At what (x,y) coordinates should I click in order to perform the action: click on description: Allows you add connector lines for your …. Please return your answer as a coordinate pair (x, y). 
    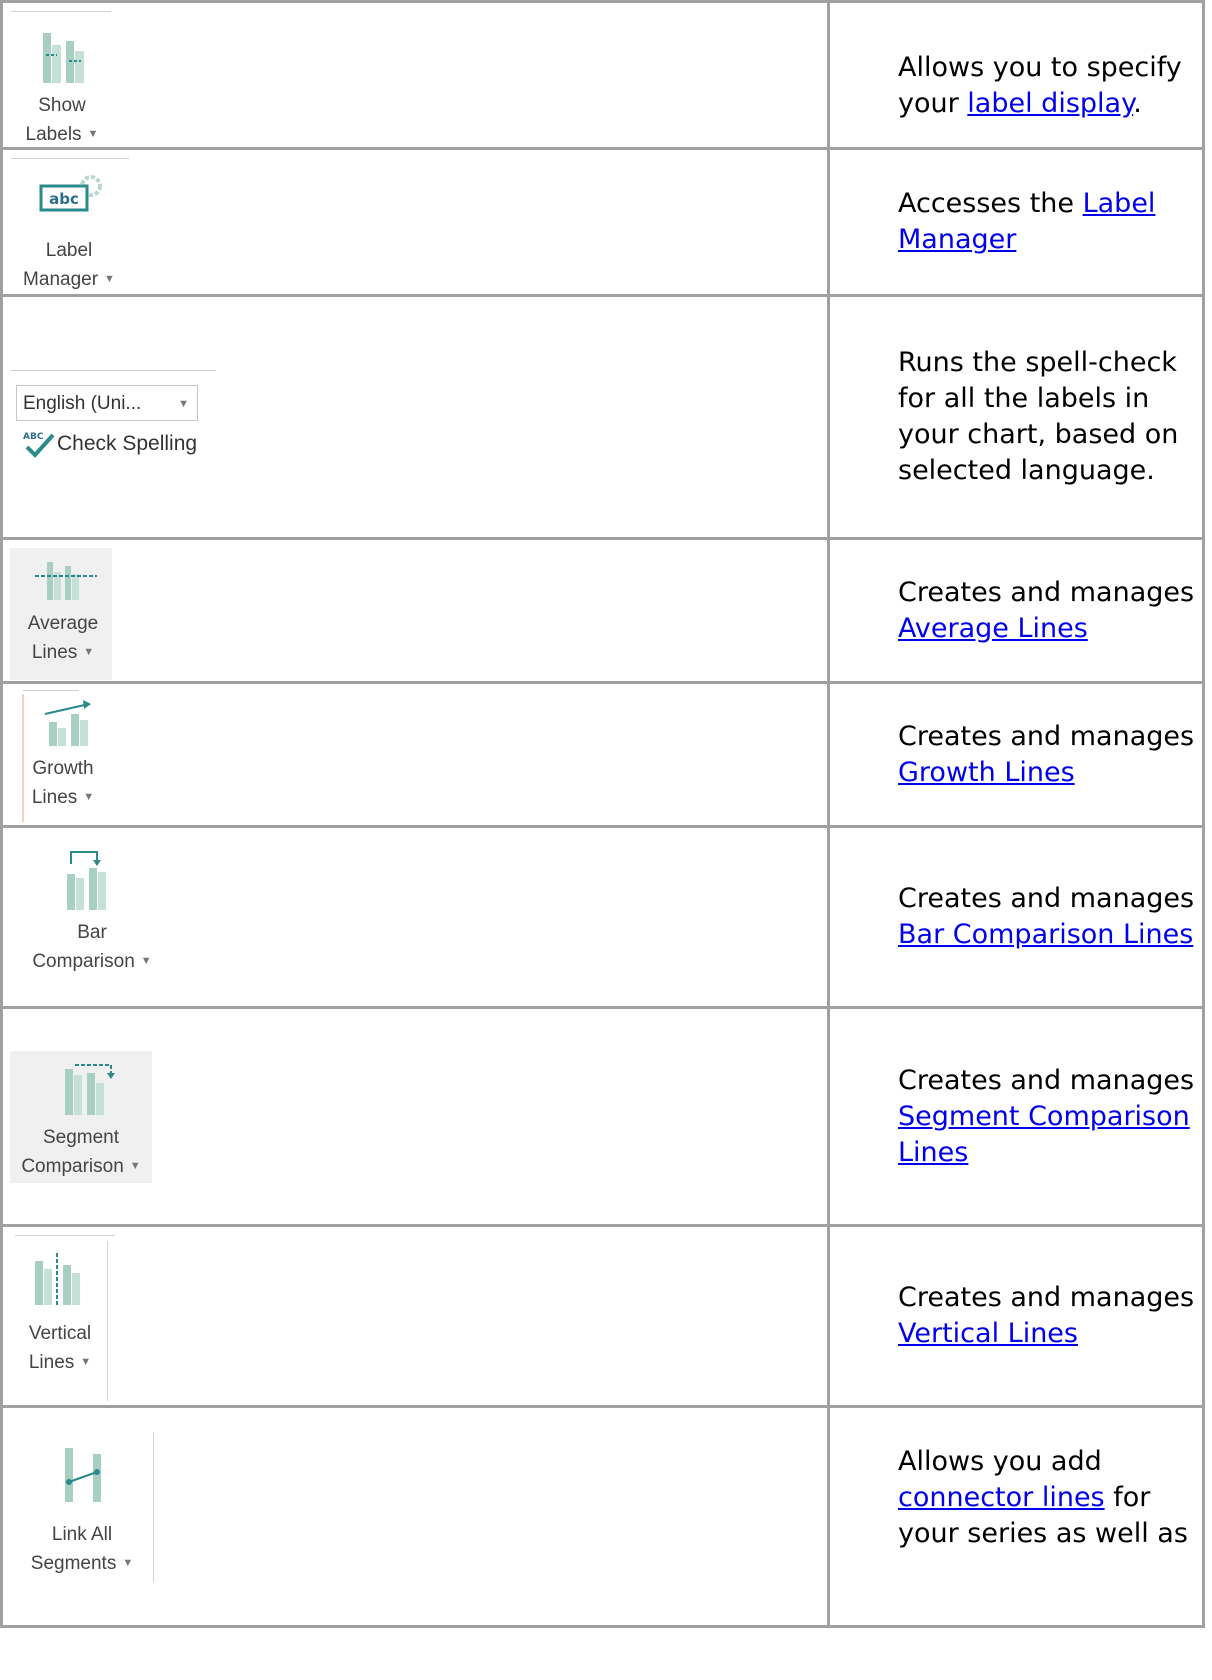
    Looking at the image, I should click on (1043, 1497).